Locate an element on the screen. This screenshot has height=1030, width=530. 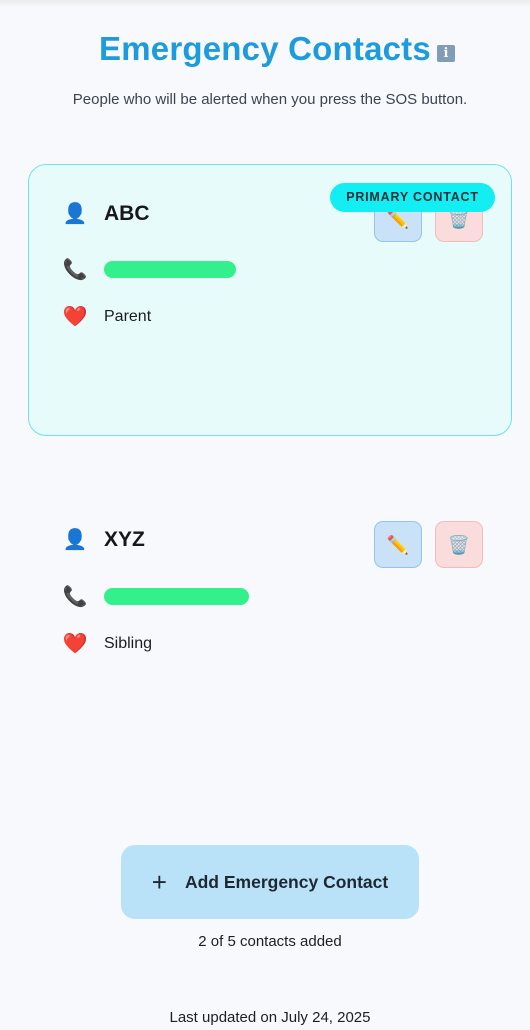
edit-contact-button: ✏️ is located at coordinates (398, 544).